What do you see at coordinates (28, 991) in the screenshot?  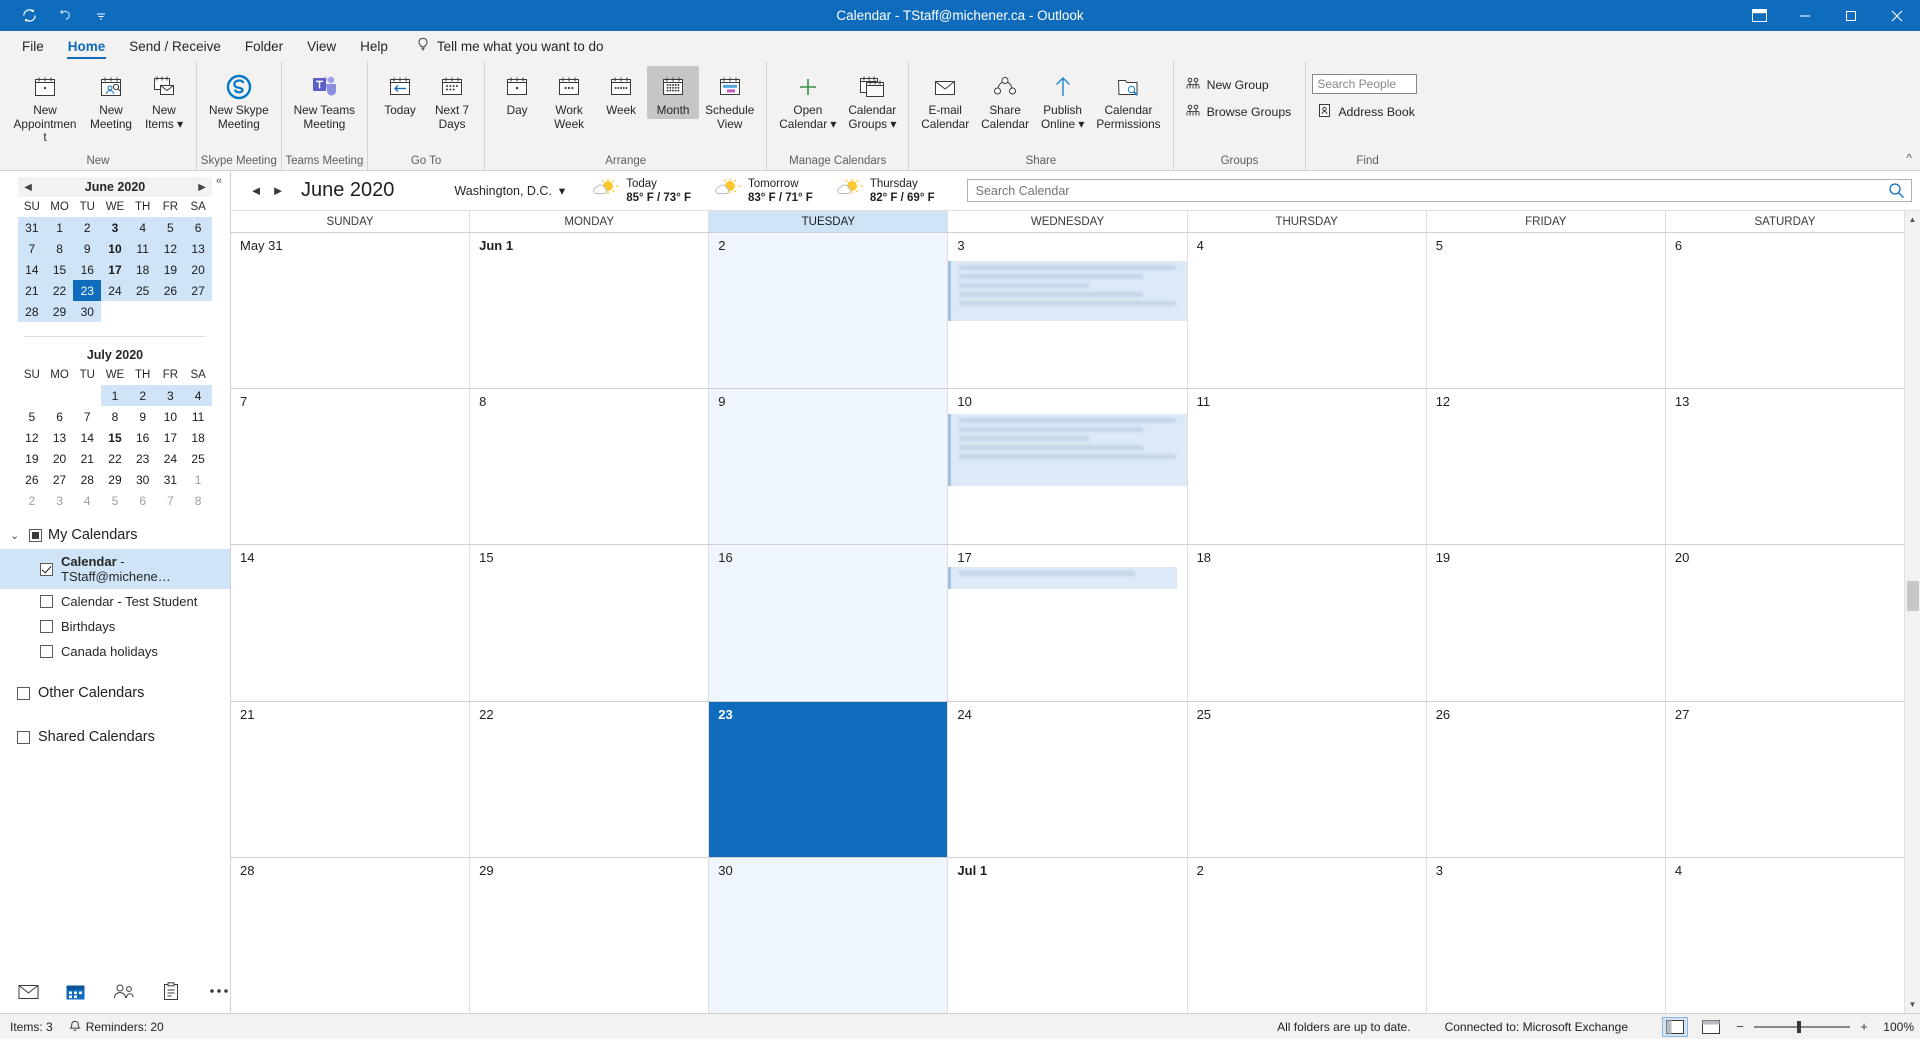 I see `mail-module-icon` at bounding box center [28, 991].